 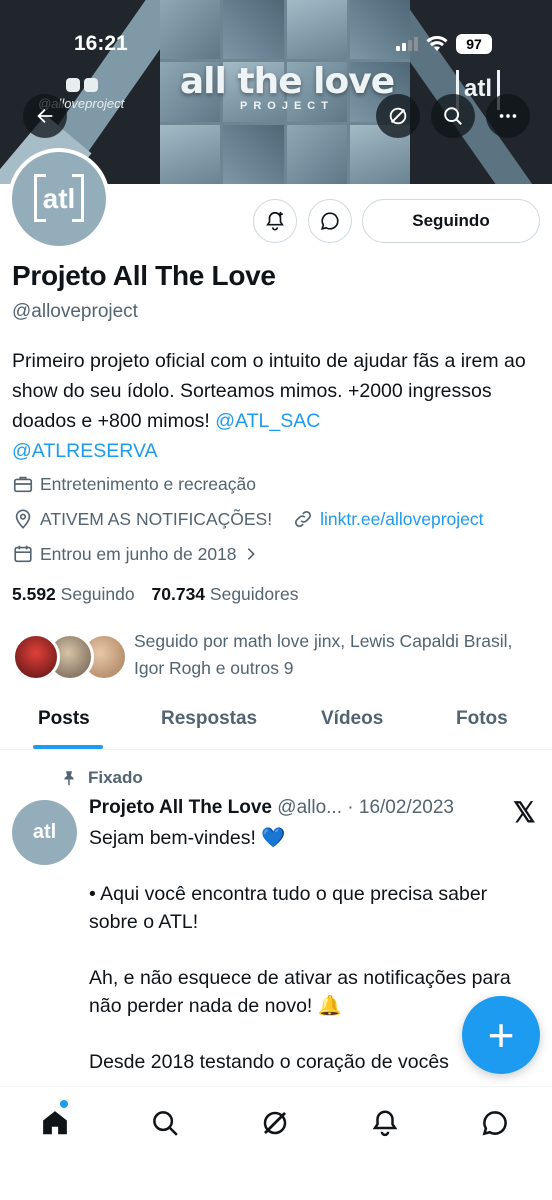 I want to click on bell-plus-icon, so click(x=275, y=221).